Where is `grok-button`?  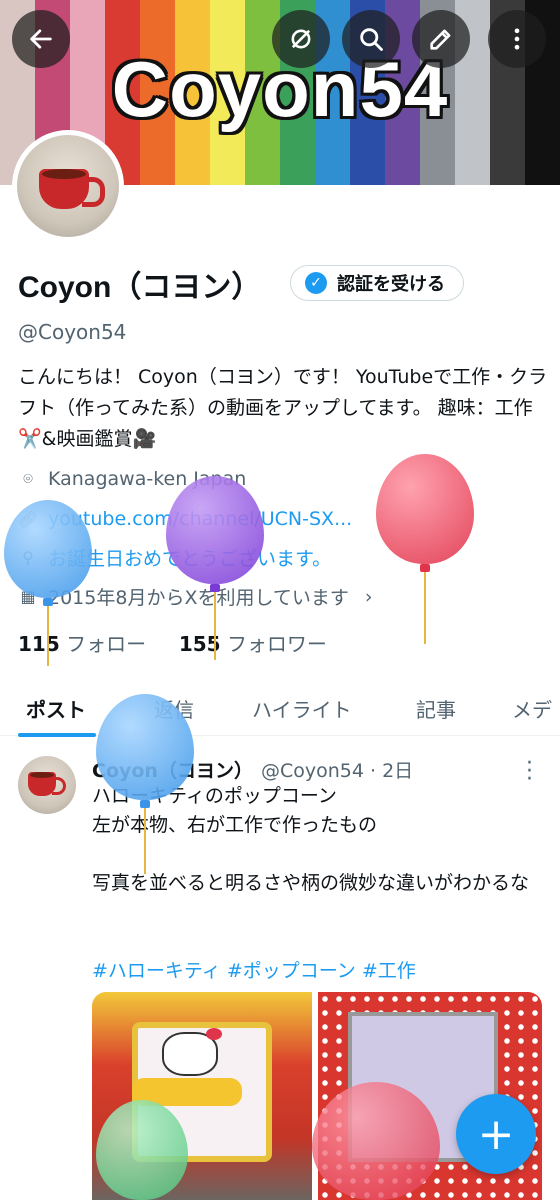
grok-button is located at coordinates (301, 39).